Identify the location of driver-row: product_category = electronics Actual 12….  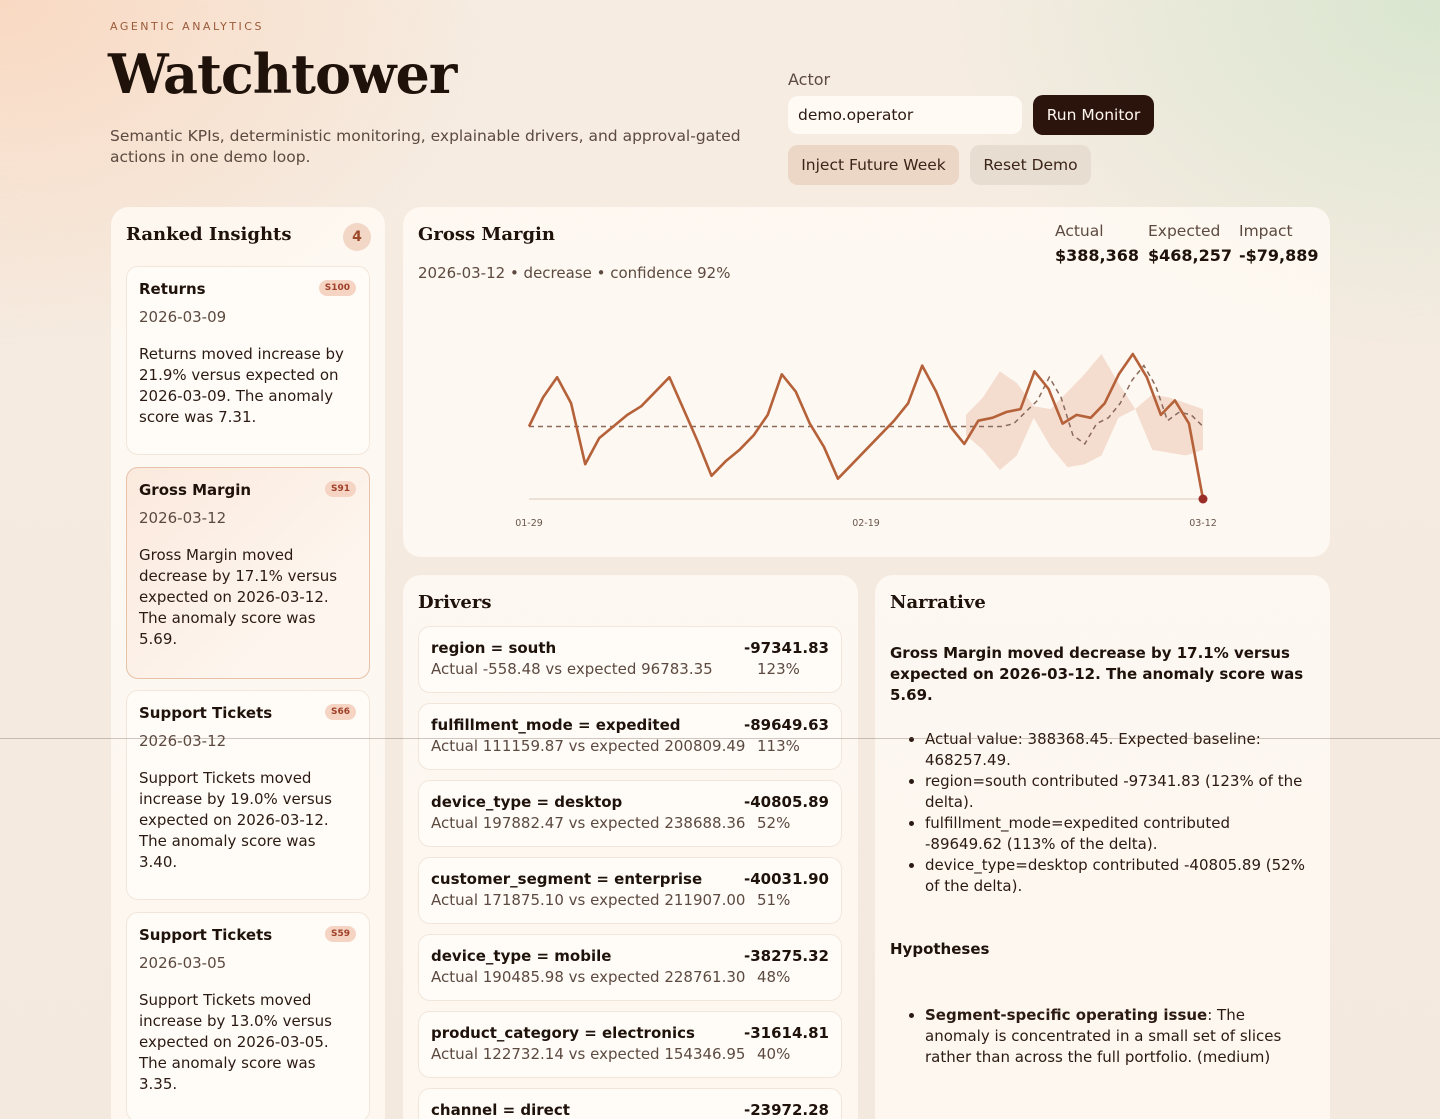
(630, 1044).